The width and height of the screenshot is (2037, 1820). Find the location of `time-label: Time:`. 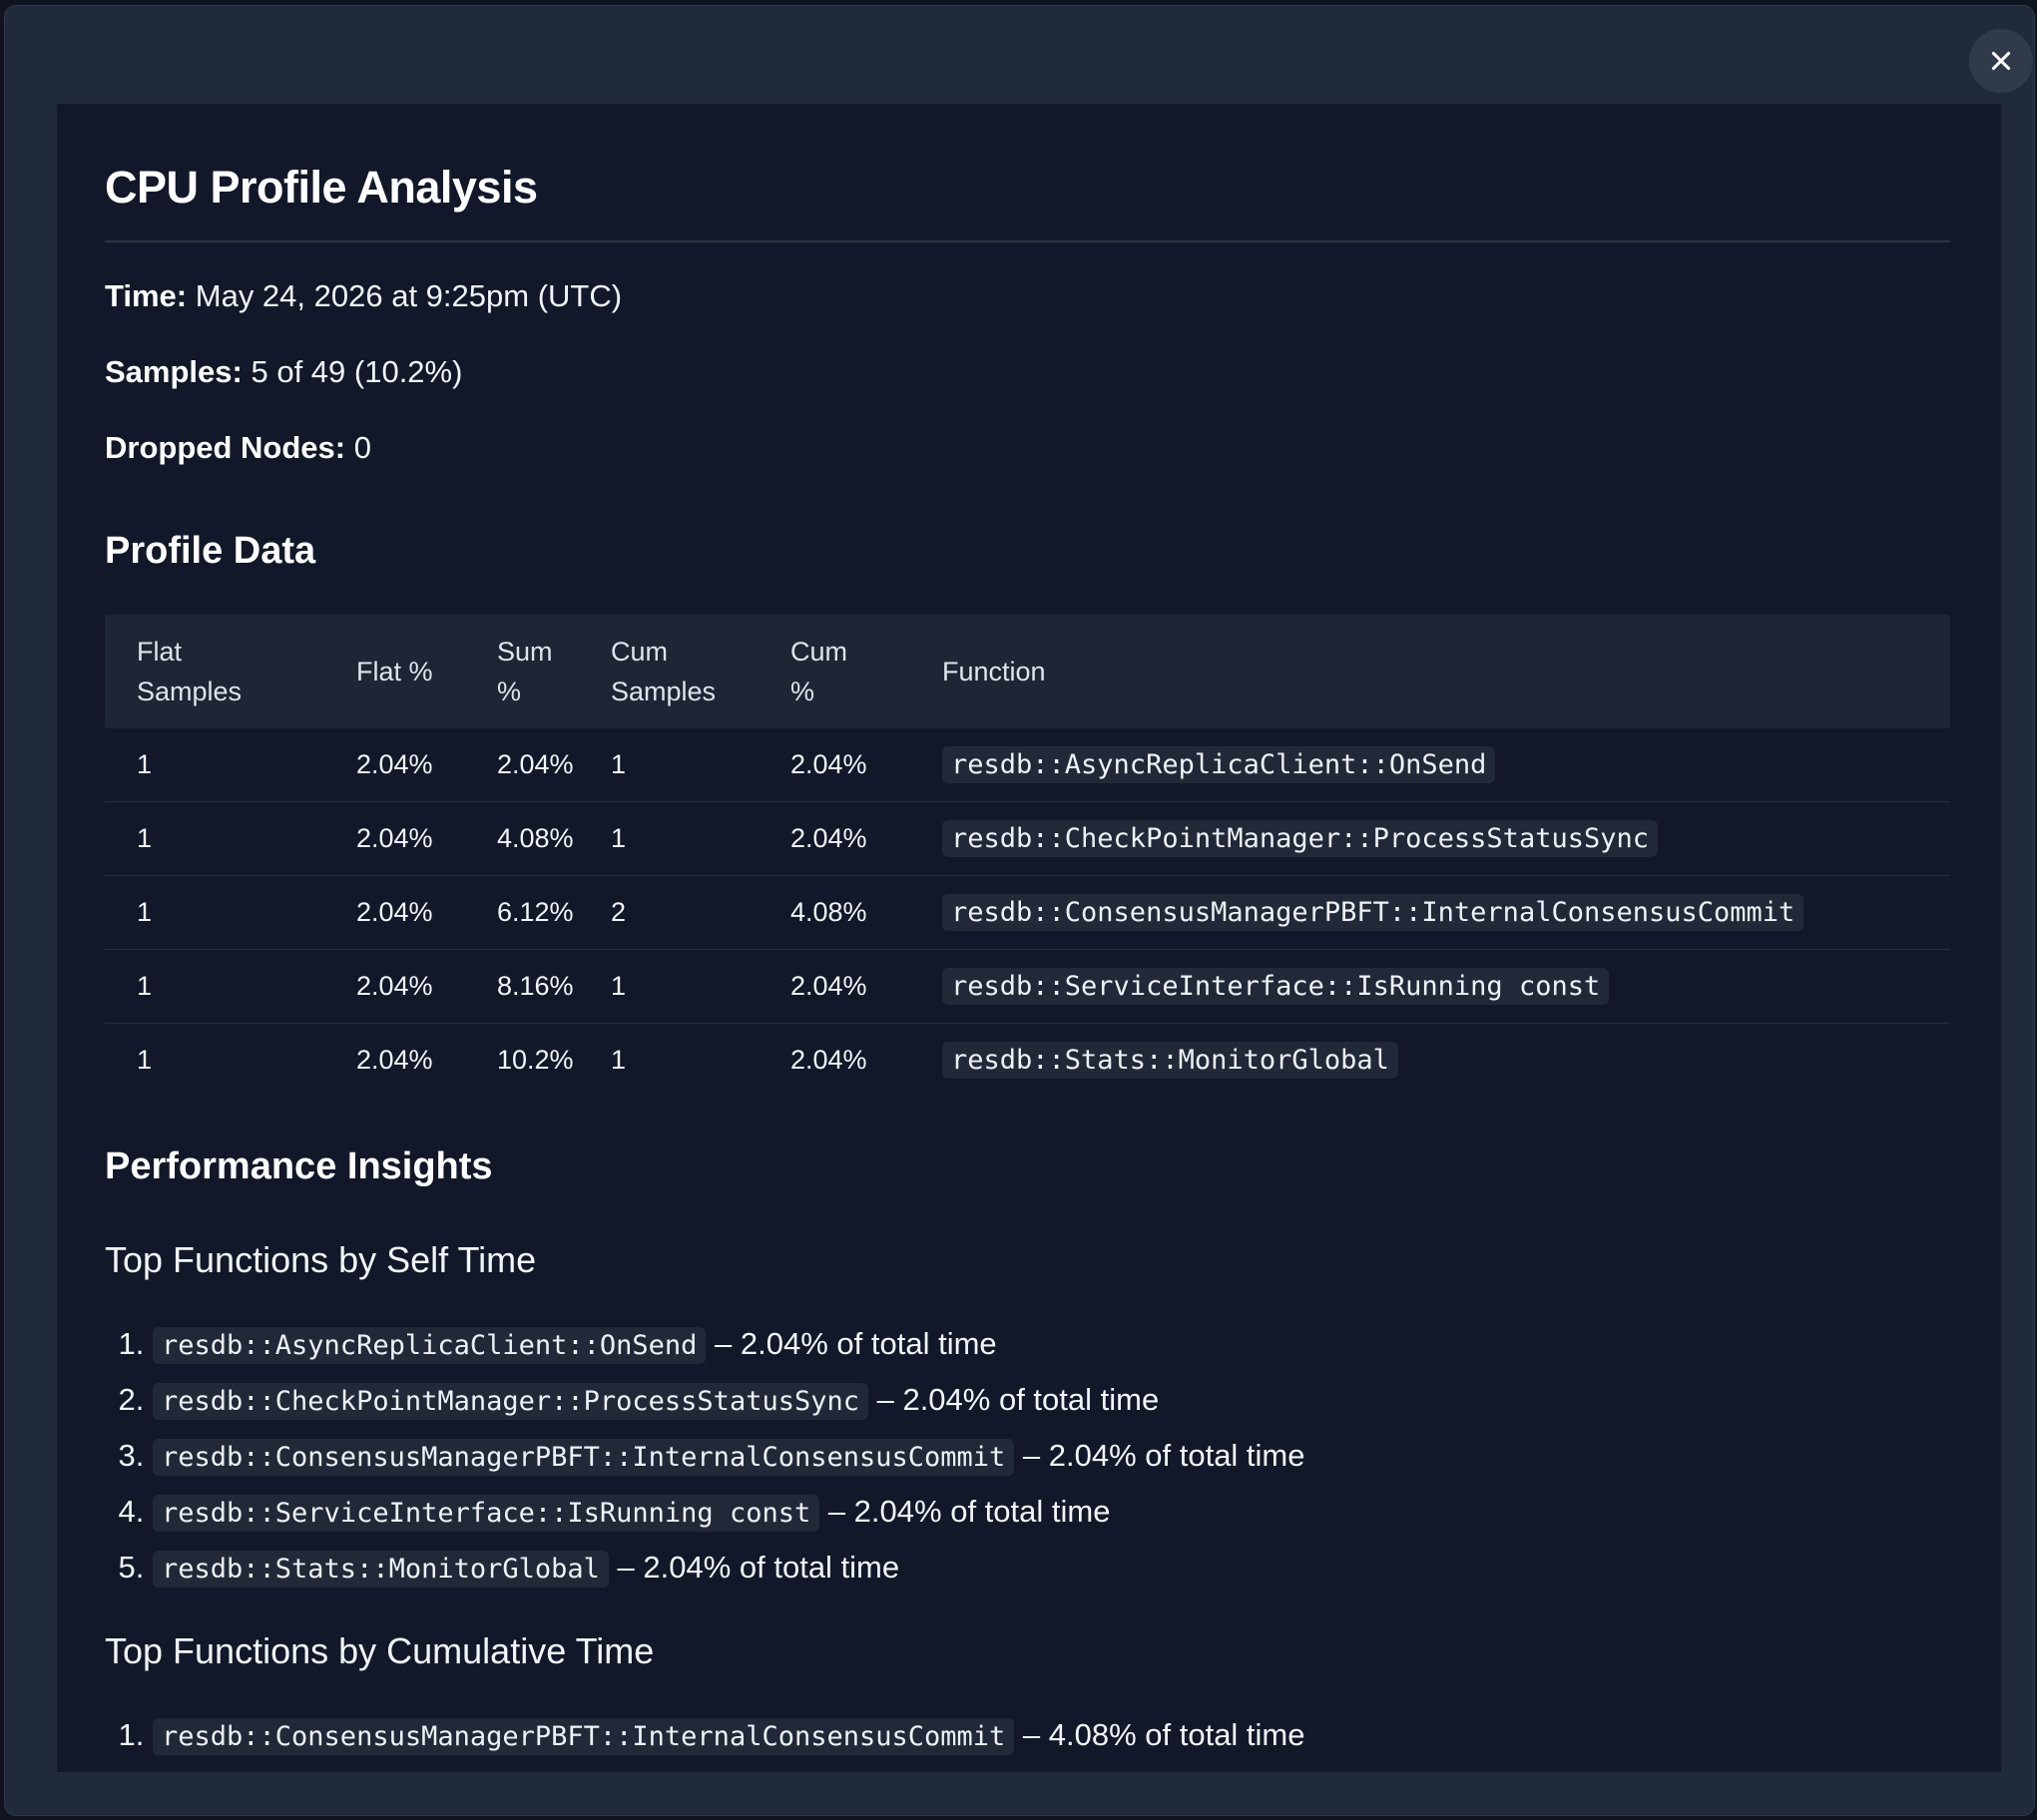

time-label: Time: is located at coordinates (146, 295).